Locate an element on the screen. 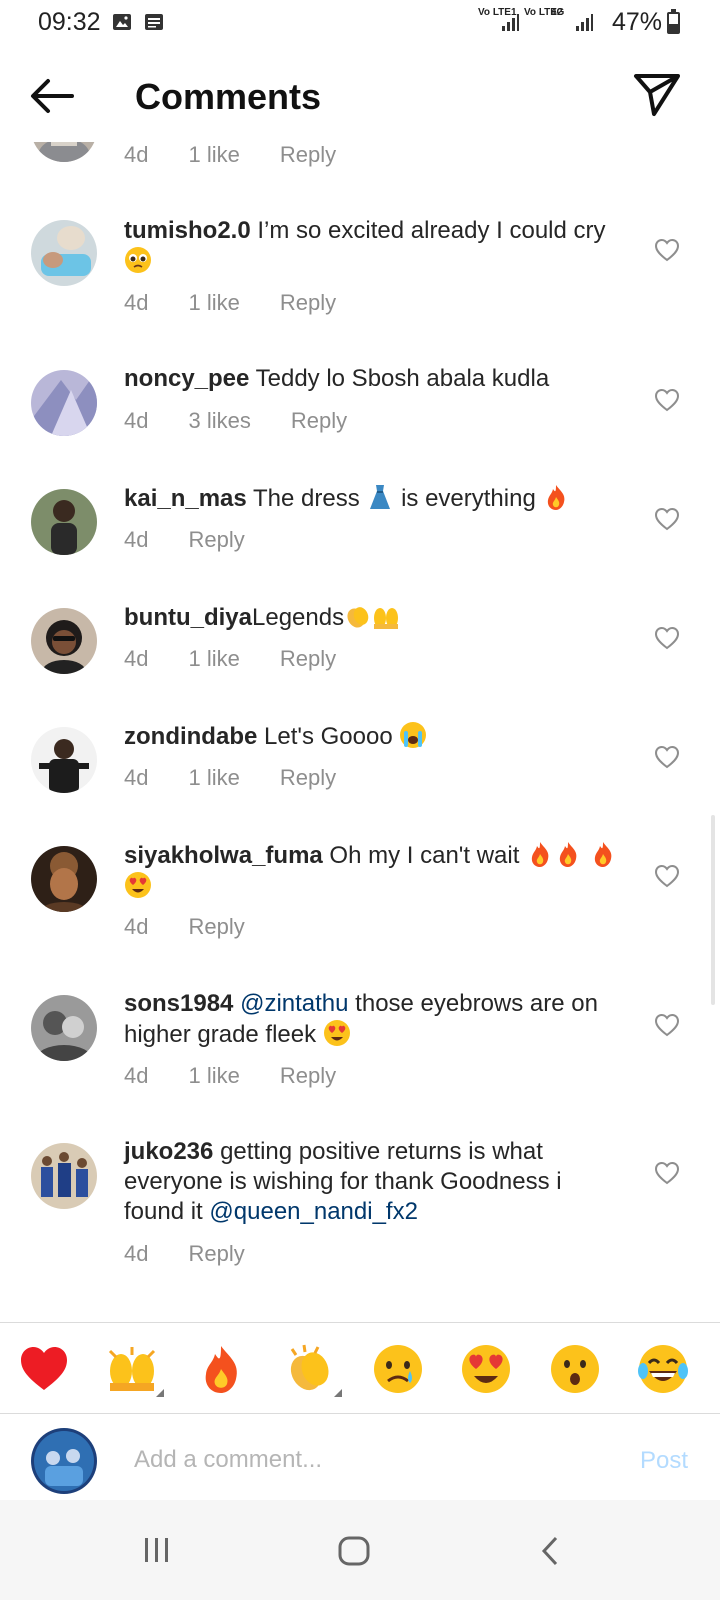  back-button is located at coordinates (52, 96).